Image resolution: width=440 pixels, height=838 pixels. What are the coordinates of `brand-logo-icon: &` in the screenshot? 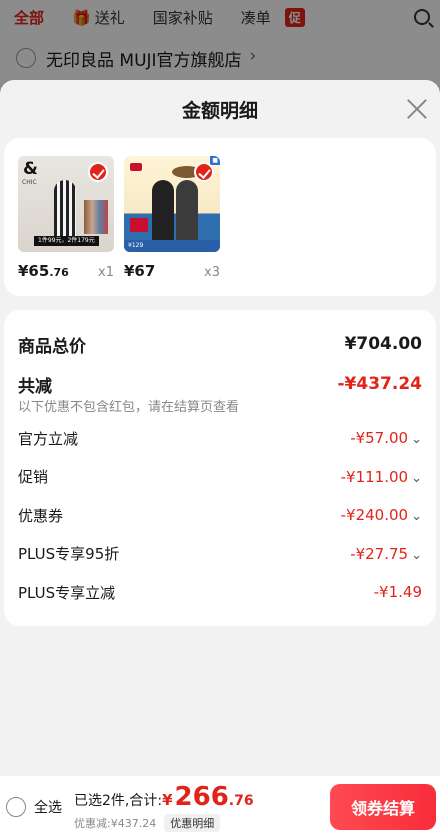 It's located at (30, 169).